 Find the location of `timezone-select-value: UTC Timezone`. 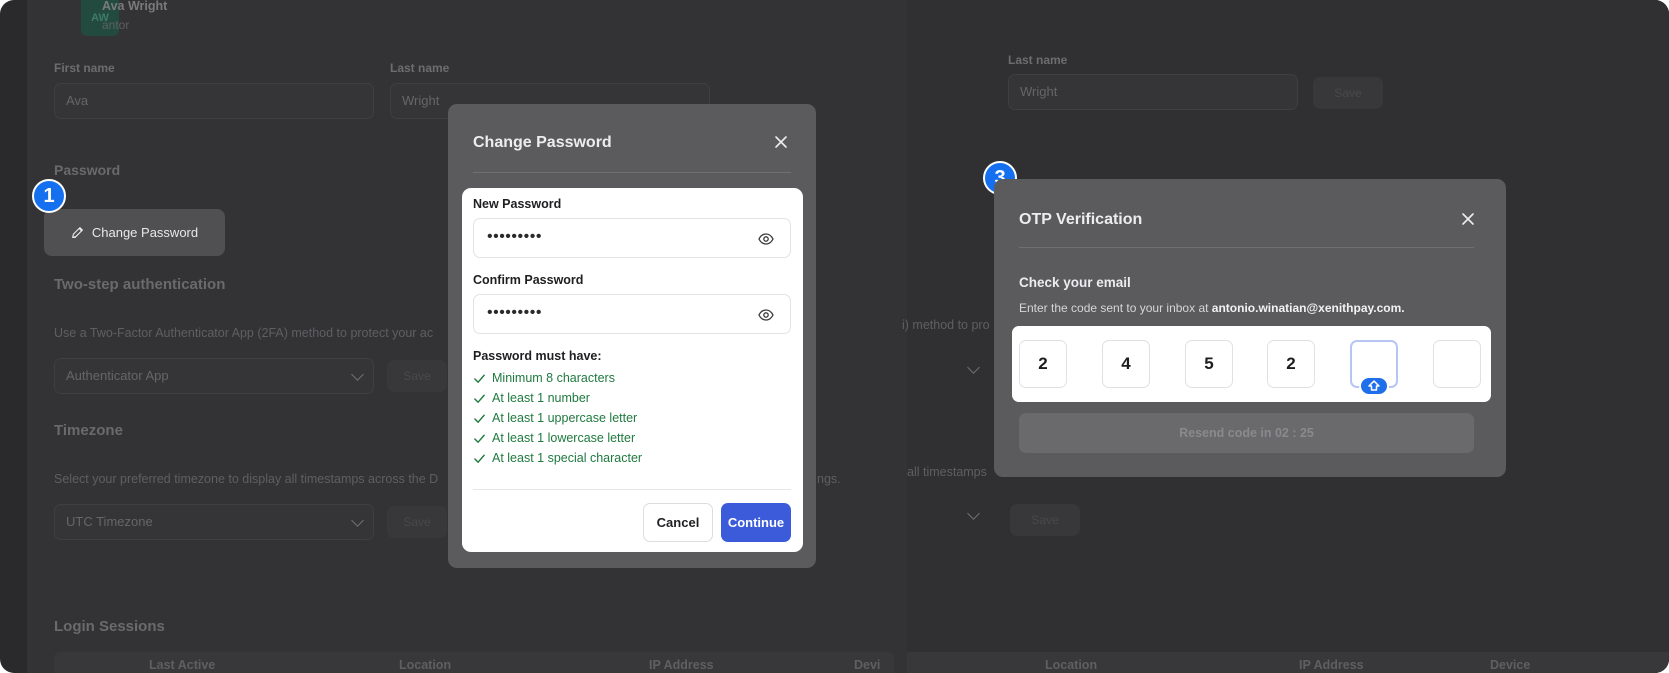

timezone-select-value: UTC Timezone is located at coordinates (109, 521).